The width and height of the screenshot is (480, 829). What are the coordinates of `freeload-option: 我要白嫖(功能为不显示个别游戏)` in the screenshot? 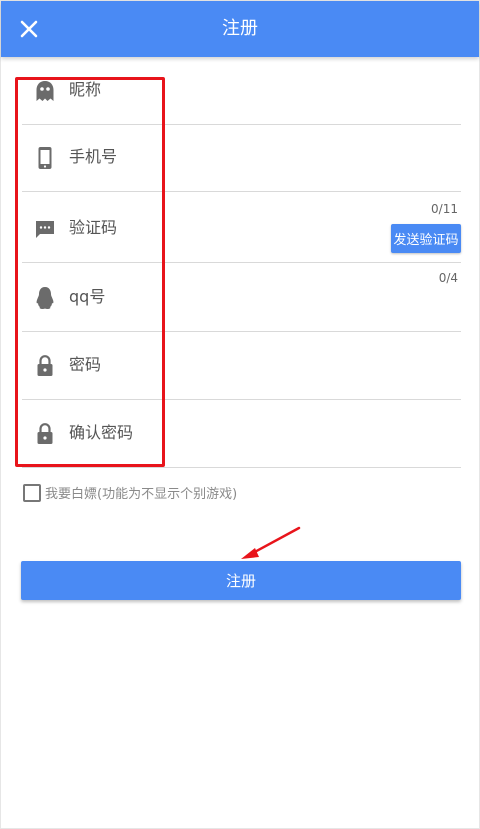 It's located at (130, 492).